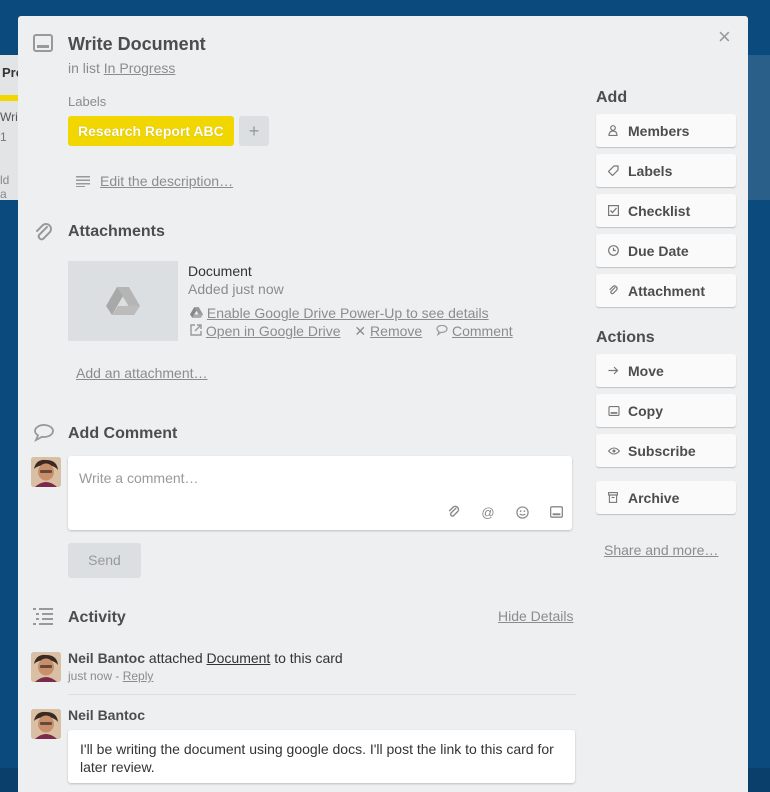  I want to click on activity-icon, so click(43, 617).